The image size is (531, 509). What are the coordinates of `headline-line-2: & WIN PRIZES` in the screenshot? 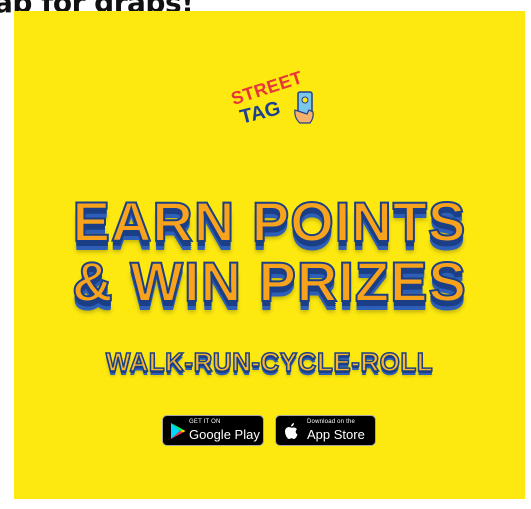 It's located at (269, 281).